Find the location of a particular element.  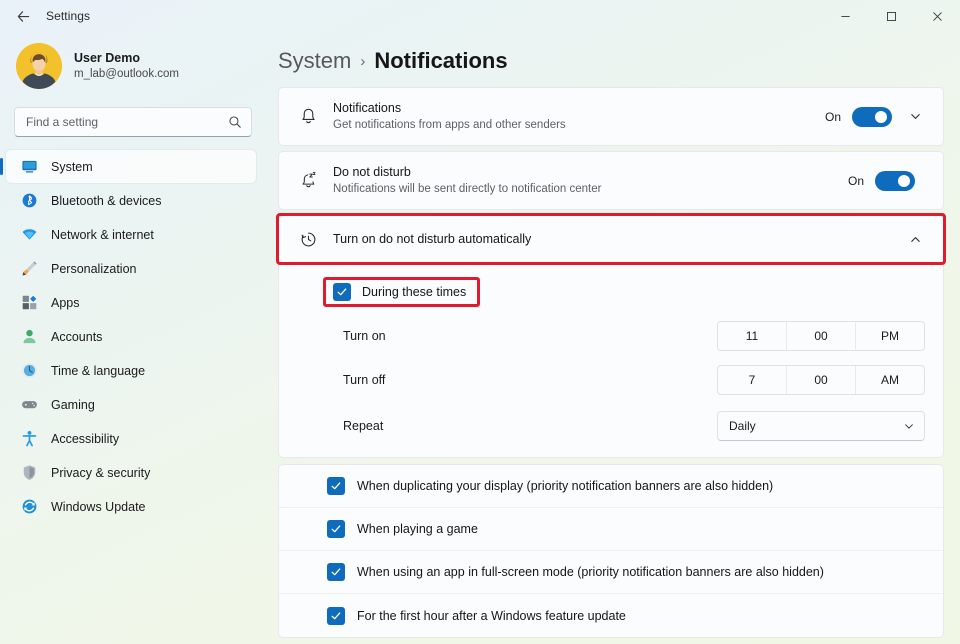

sidebar-item-accounts: Accounts is located at coordinates (131, 336).